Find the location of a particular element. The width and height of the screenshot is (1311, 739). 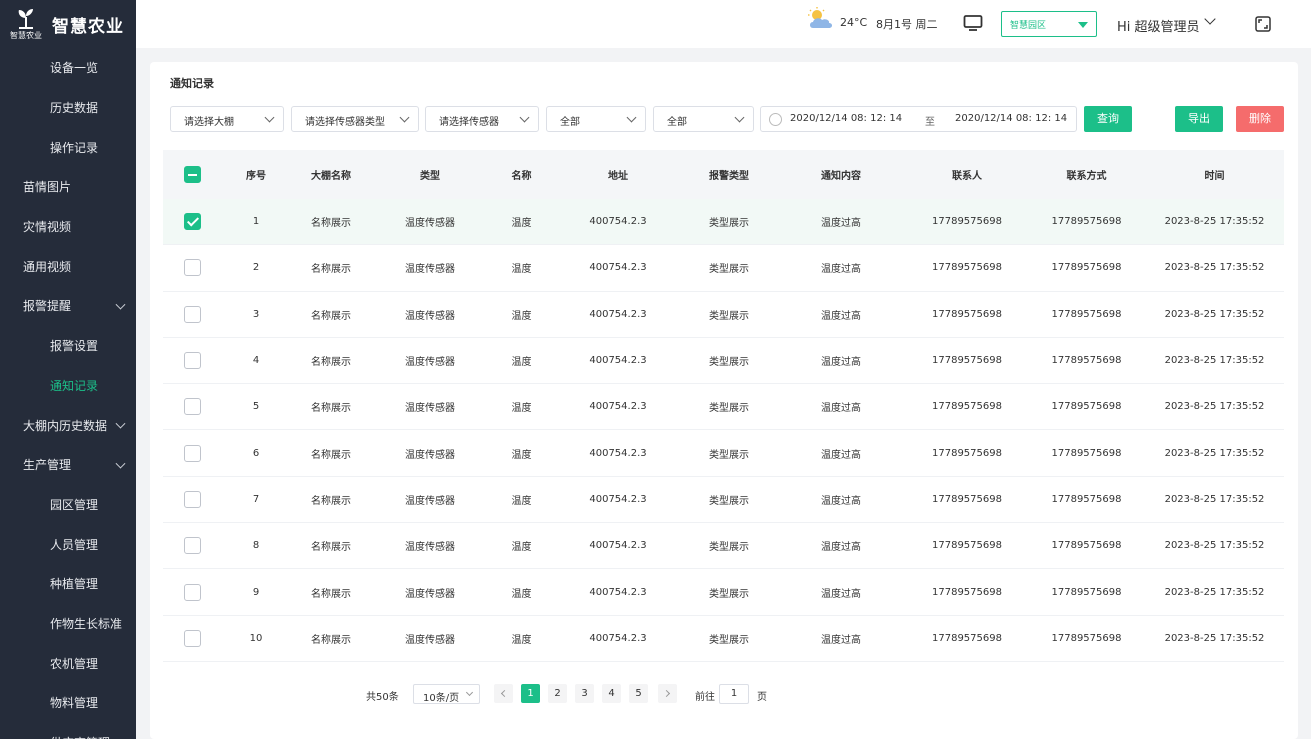

prev-page-button is located at coordinates (503, 693).